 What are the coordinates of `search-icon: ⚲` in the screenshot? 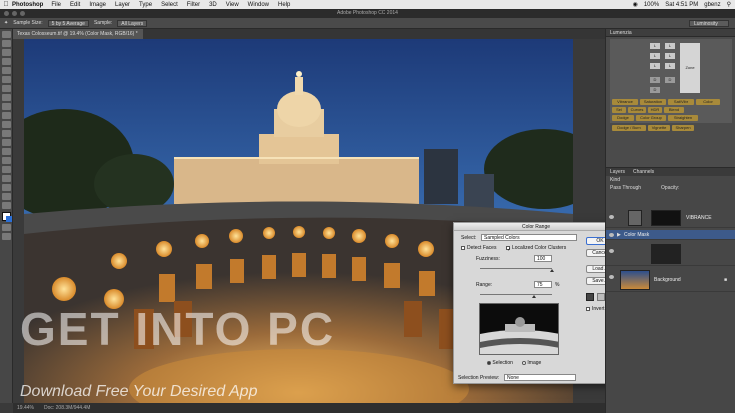 It's located at (729, 4).